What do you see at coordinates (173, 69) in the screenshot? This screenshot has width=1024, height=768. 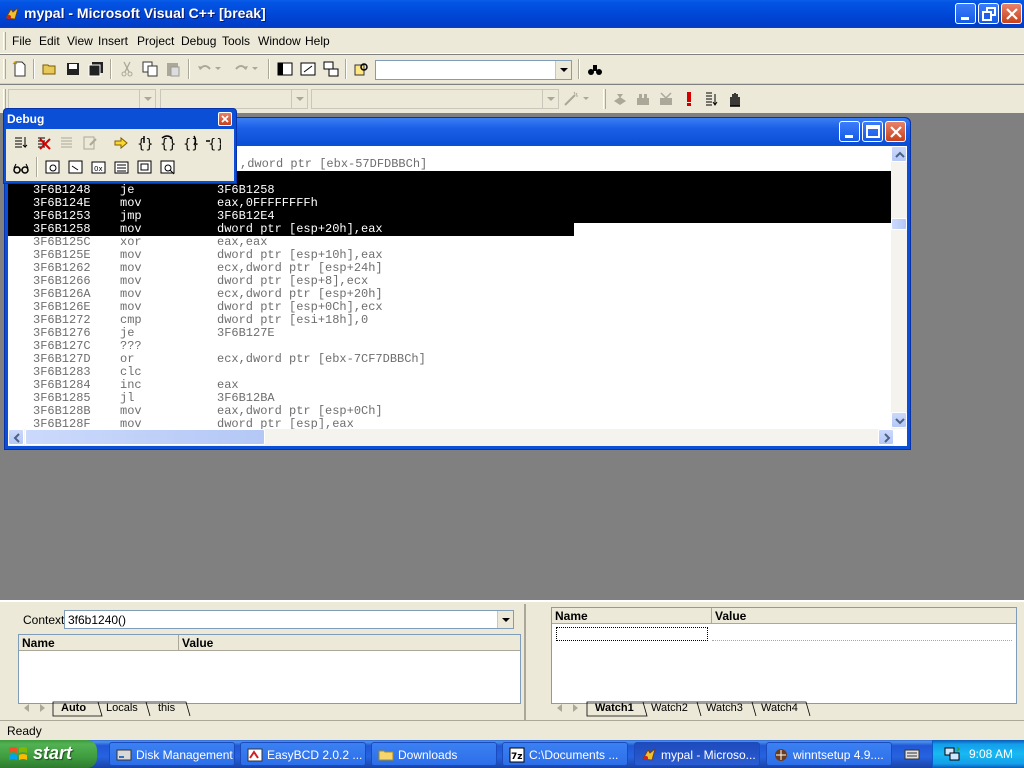 I see `paste-button` at bounding box center [173, 69].